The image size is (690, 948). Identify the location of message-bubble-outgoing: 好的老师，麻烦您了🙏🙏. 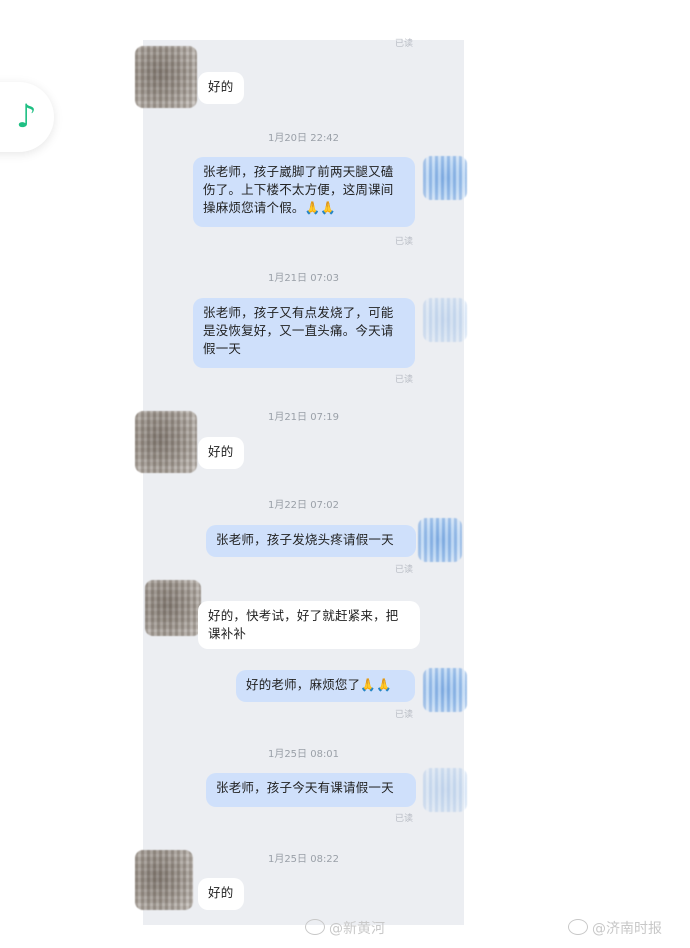
(325, 686).